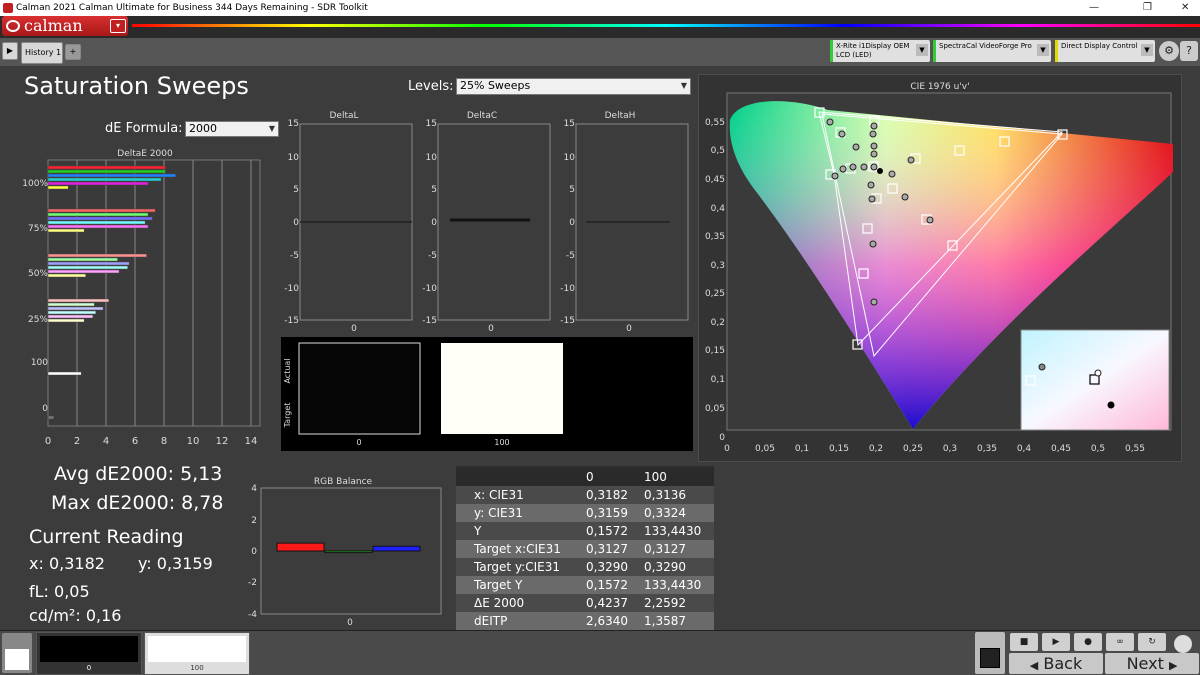  What do you see at coordinates (607, 621) in the screenshot?
I see `cell: 2,6340` at bounding box center [607, 621].